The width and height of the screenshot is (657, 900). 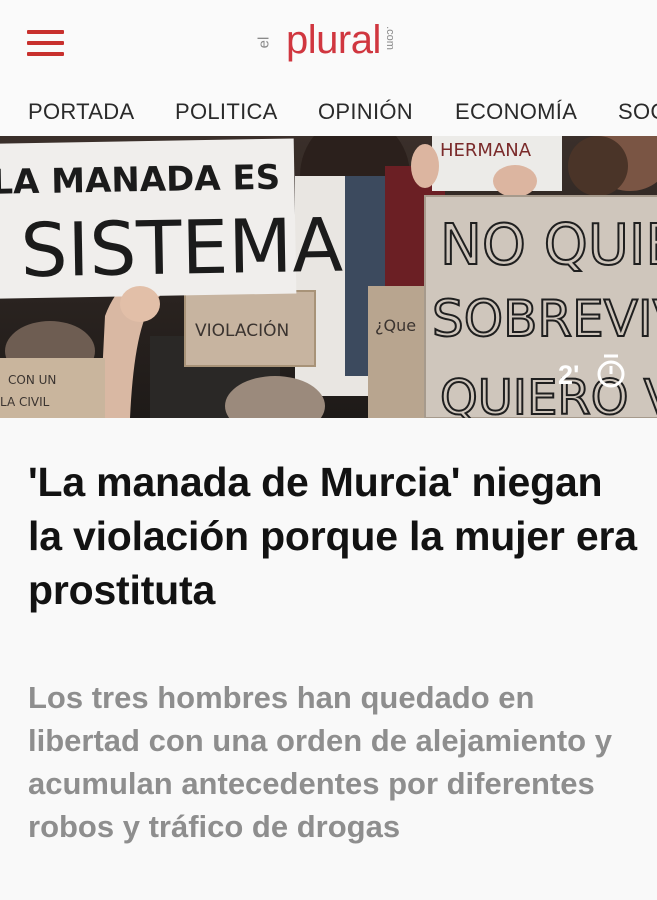 I want to click on sign-bottom-left-text-2: LA CIVIL, so click(x=25, y=402).